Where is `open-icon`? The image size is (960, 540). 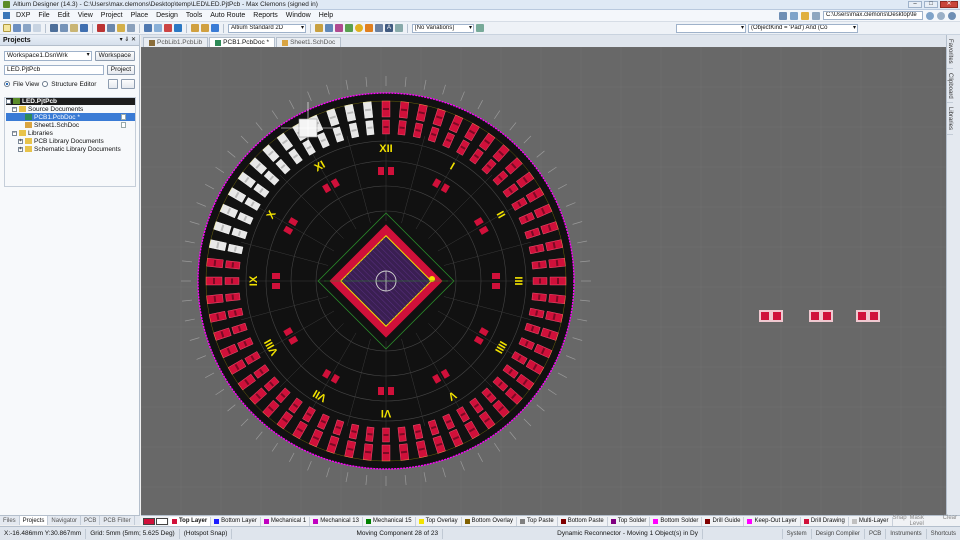
open-icon is located at coordinates (7, 28).